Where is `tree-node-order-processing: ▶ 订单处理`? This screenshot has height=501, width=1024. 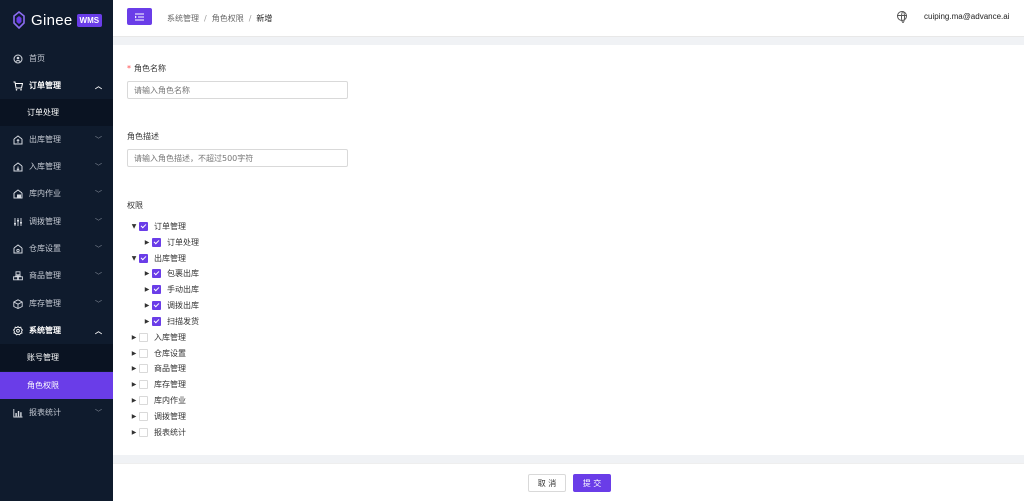
tree-node-order-processing: ▶ 订单处理 is located at coordinates (170, 242).